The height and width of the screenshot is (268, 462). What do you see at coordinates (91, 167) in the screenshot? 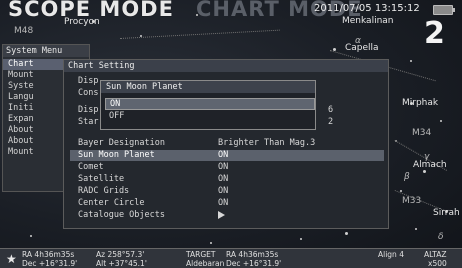
I see `chart-setting-label: Comet` at bounding box center [91, 167].